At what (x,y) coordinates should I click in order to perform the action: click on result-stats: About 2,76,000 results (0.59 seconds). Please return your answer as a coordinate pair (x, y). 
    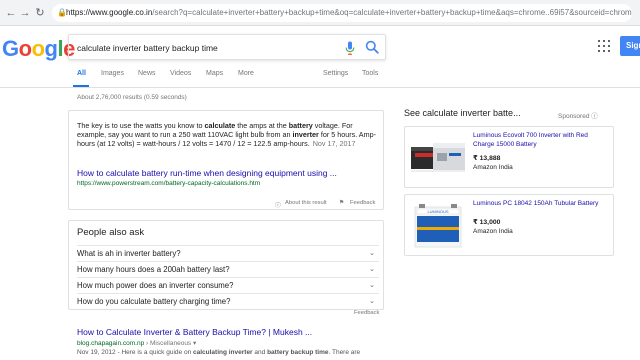
    Looking at the image, I should click on (132, 97).